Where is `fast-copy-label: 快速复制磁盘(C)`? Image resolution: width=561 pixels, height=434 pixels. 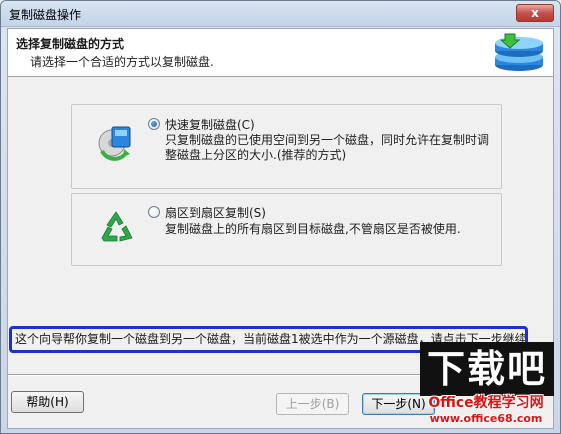
fast-copy-label: 快速复制磁盘(C) is located at coordinates (210, 124).